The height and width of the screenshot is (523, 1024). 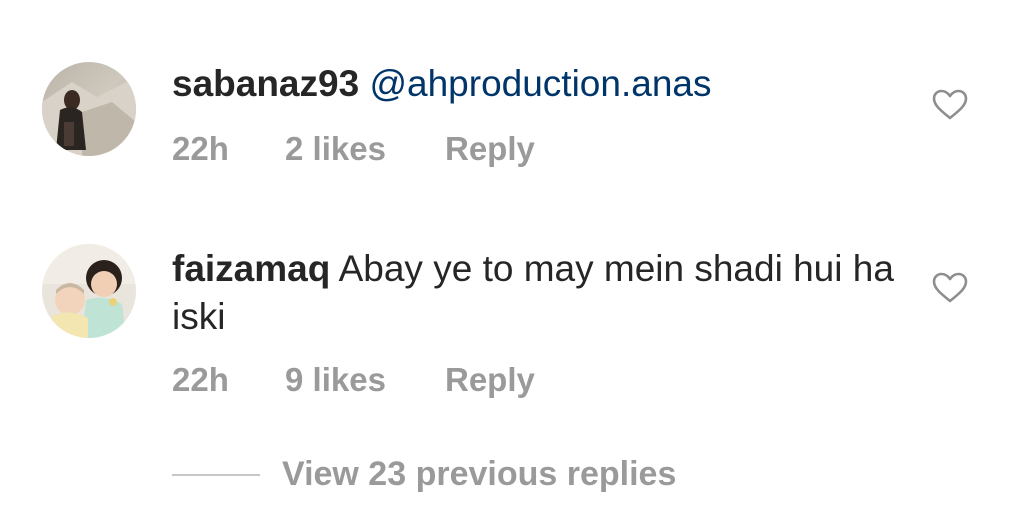 I want to click on comment-likes: 2 likes, so click(x=365, y=149).